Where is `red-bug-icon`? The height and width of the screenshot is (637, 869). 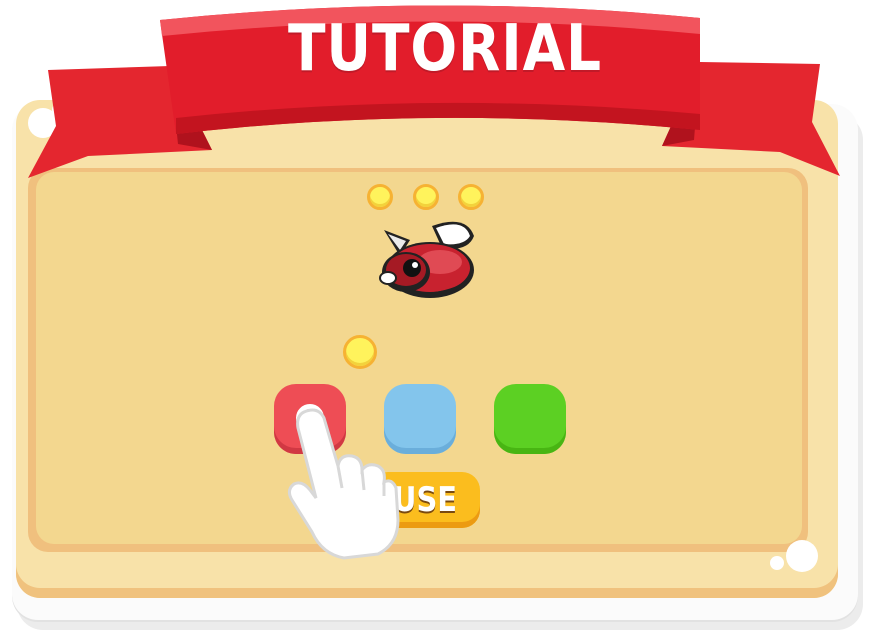
red-bug-icon is located at coordinates (426, 259).